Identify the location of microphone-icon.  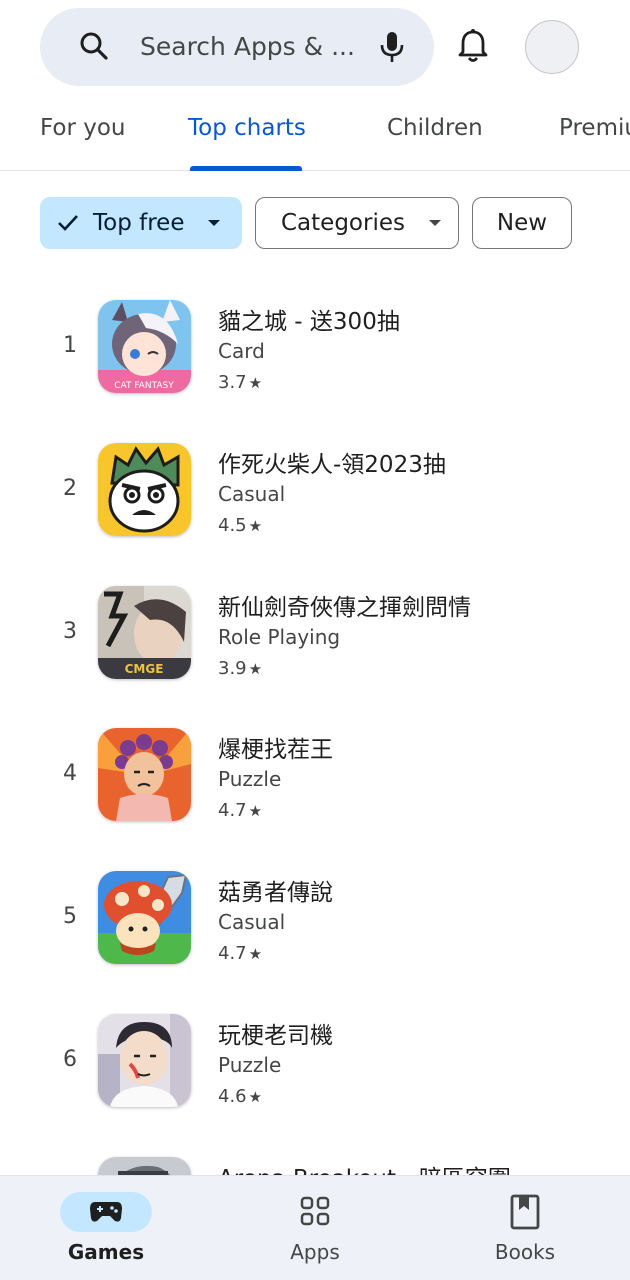
(392, 47).